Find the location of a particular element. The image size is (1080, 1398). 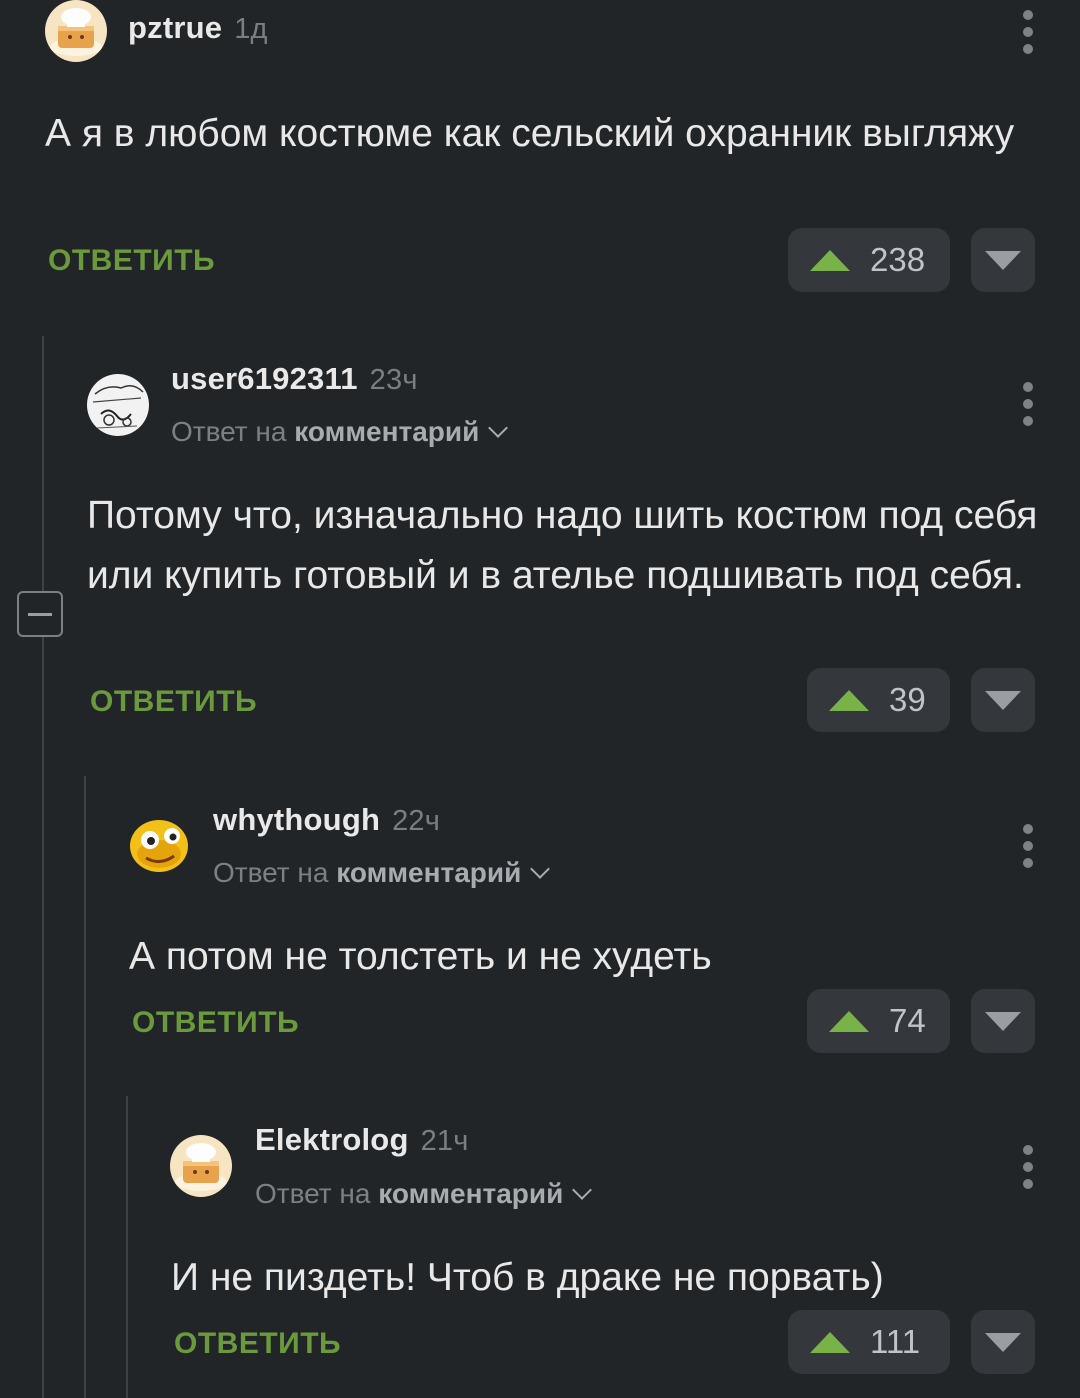

username-text: user6192311 is located at coordinates (264, 378).